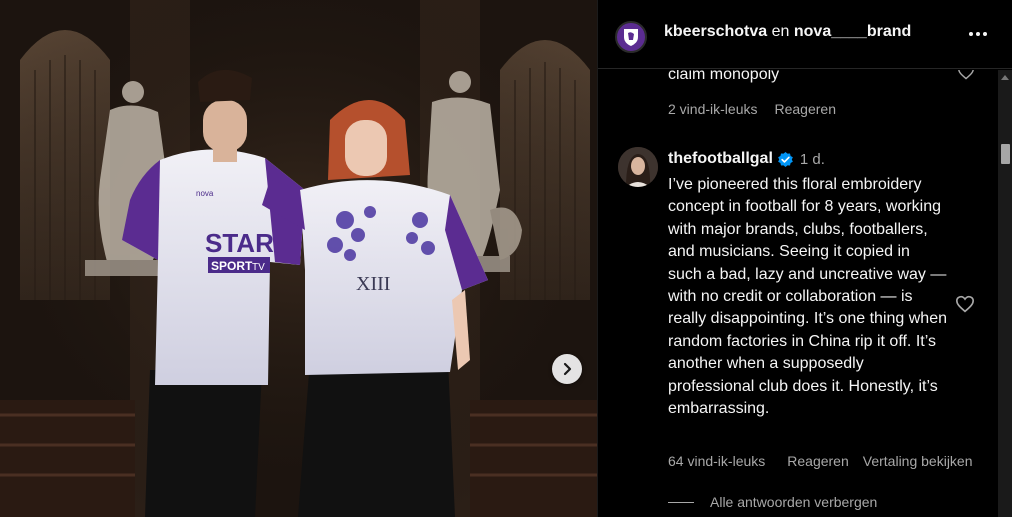  I want to click on club-avatar, so click(631, 37).